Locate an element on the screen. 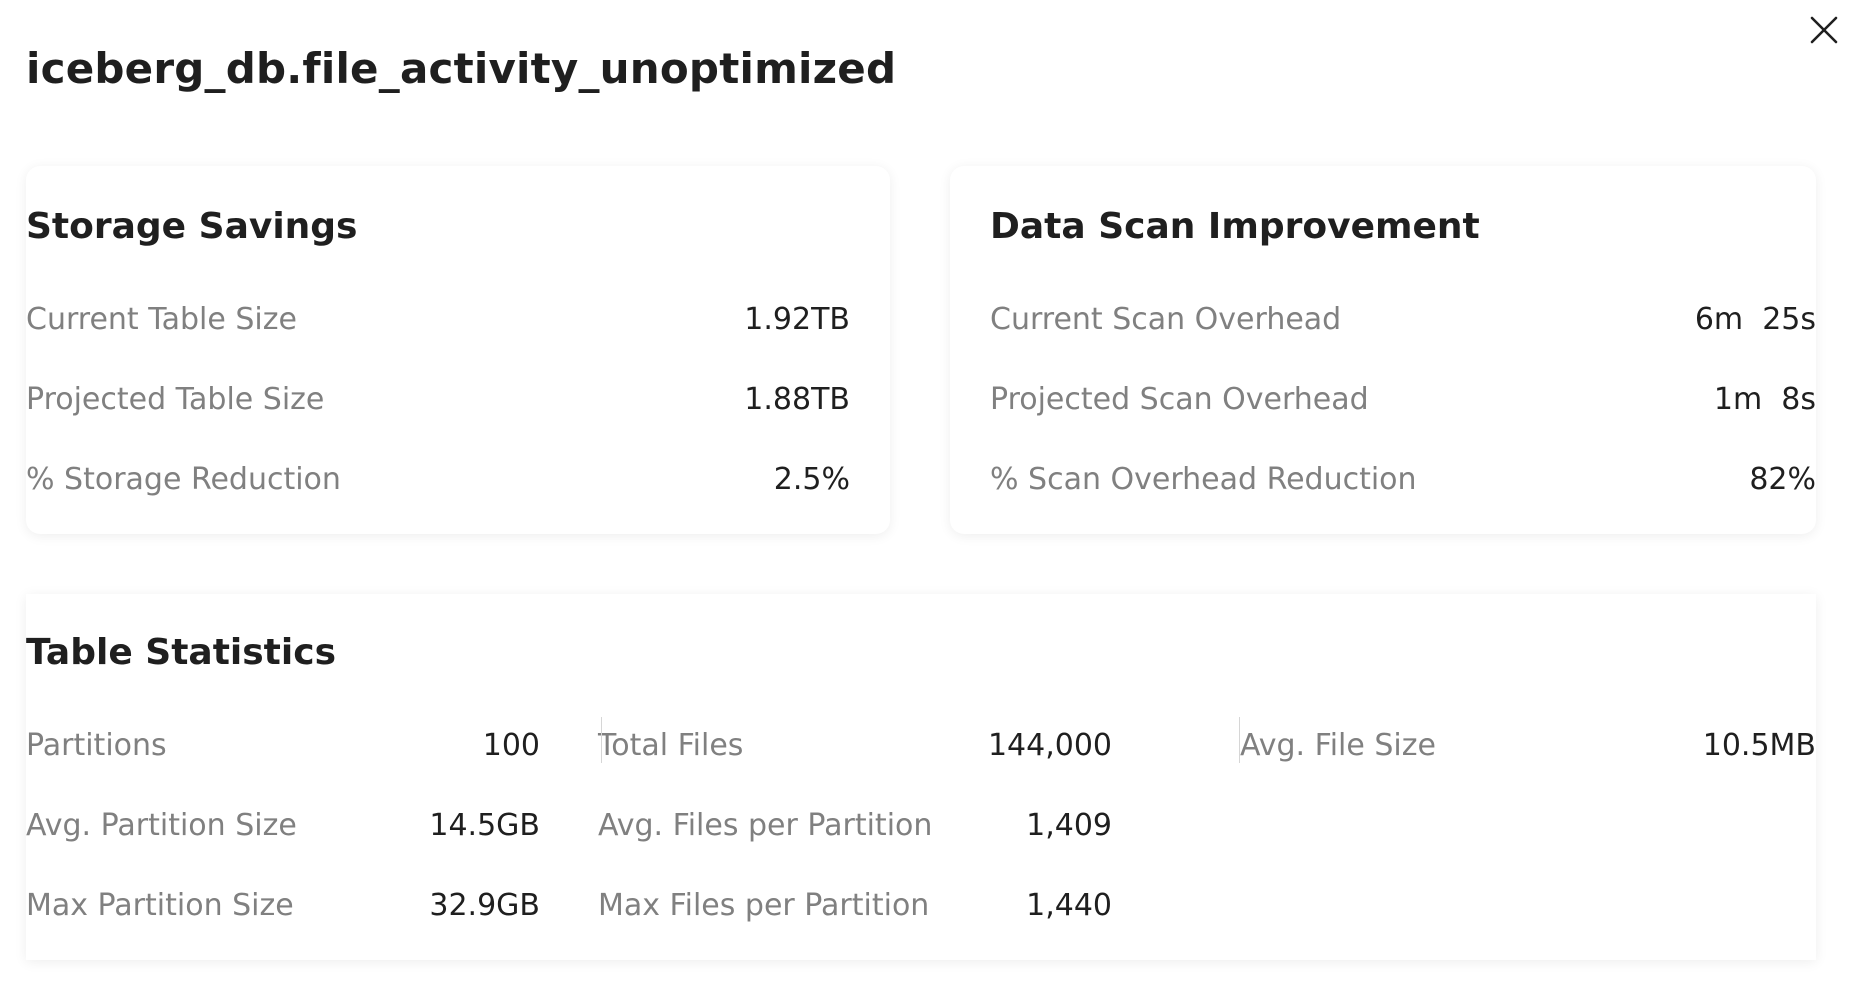  metric-label: Total Files is located at coordinates (671, 745).